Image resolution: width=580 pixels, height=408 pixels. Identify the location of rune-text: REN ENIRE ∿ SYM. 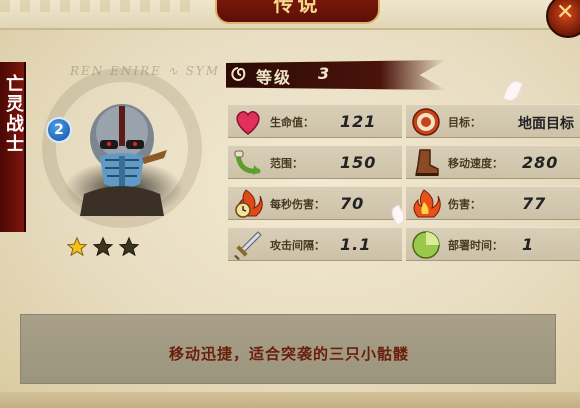
(145, 71).